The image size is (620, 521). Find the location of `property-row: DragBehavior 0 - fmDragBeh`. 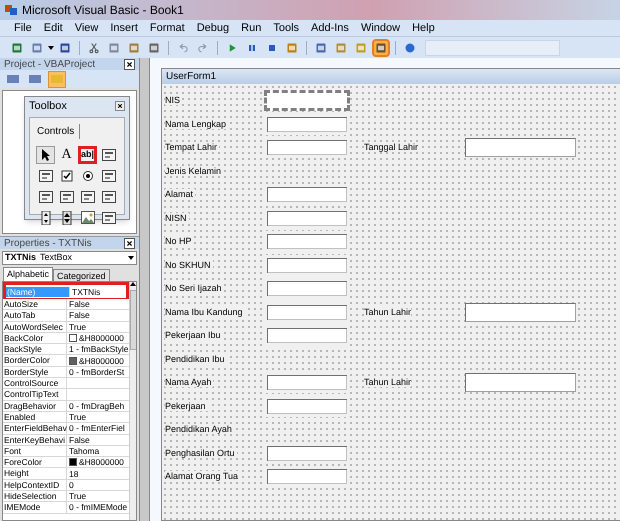

property-row: DragBehavior 0 - fmDragBeh is located at coordinates (66, 406).